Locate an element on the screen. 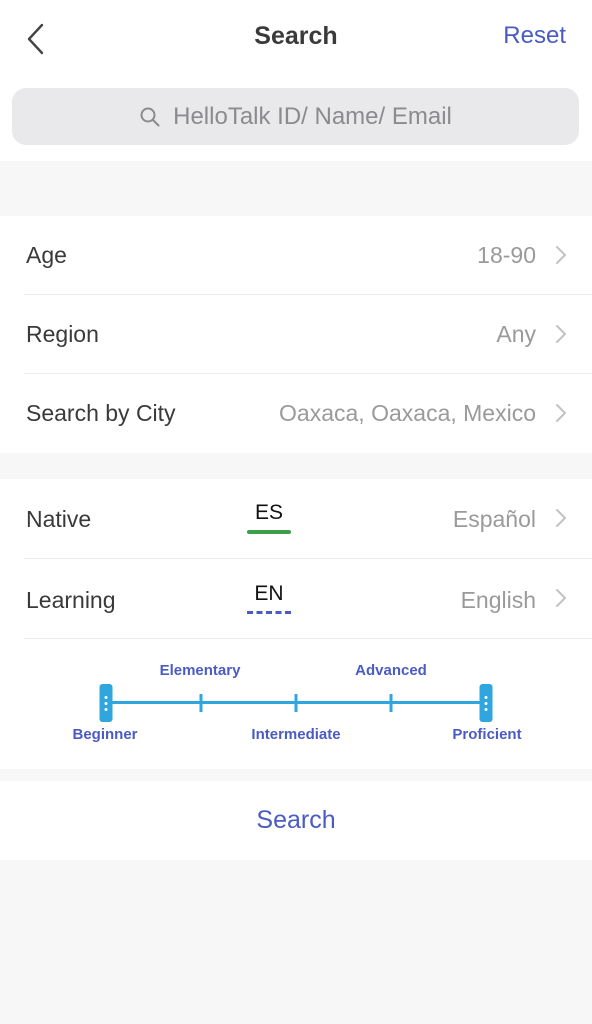  native-language-code: ES is located at coordinates (268, 512).